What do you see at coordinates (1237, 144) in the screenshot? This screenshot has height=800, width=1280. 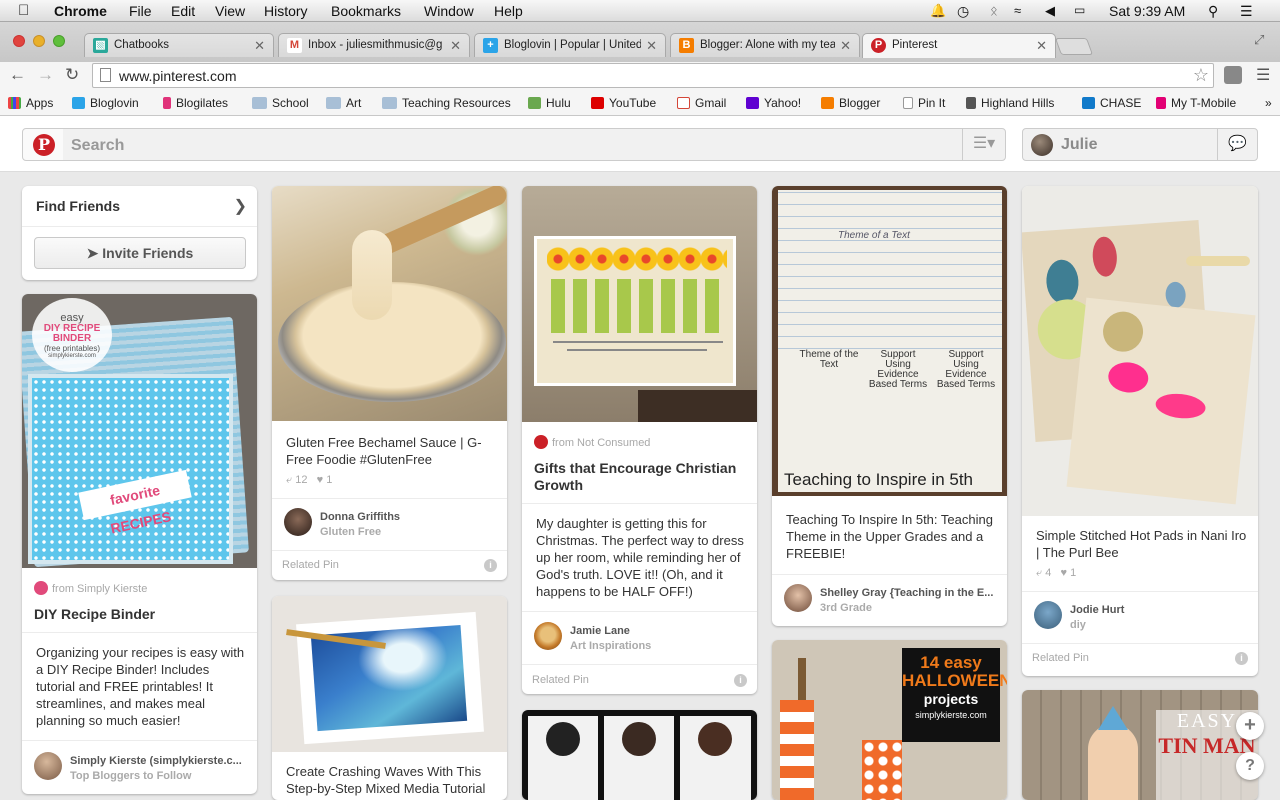 I see `notifications-button: 💬` at bounding box center [1237, 144].